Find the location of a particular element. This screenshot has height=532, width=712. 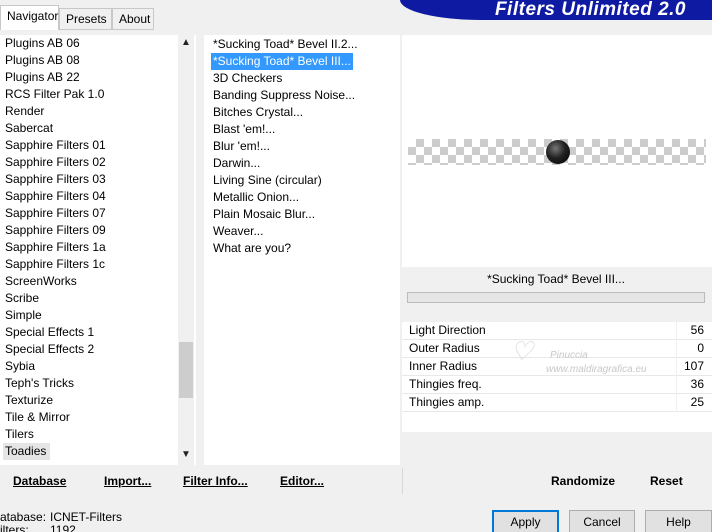

param-value: 56 is located at coordinates (697, 330).